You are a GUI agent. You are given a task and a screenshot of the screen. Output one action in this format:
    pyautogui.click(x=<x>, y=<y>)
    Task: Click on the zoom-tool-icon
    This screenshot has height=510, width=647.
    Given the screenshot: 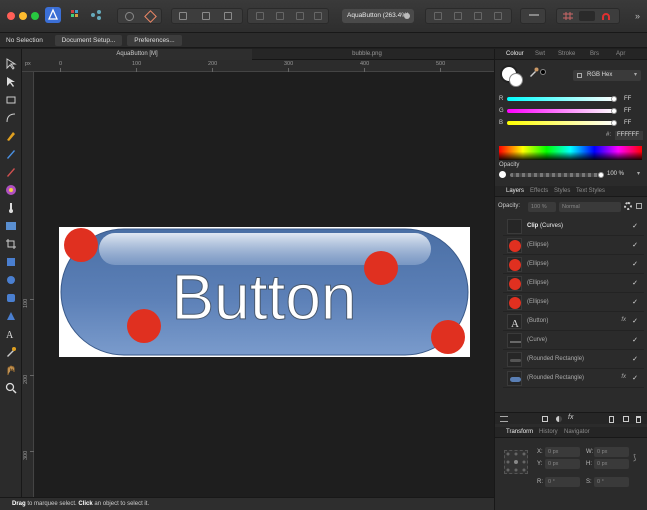 What is the action you would take?
    pyautogui.click(x=11, y=388)
    